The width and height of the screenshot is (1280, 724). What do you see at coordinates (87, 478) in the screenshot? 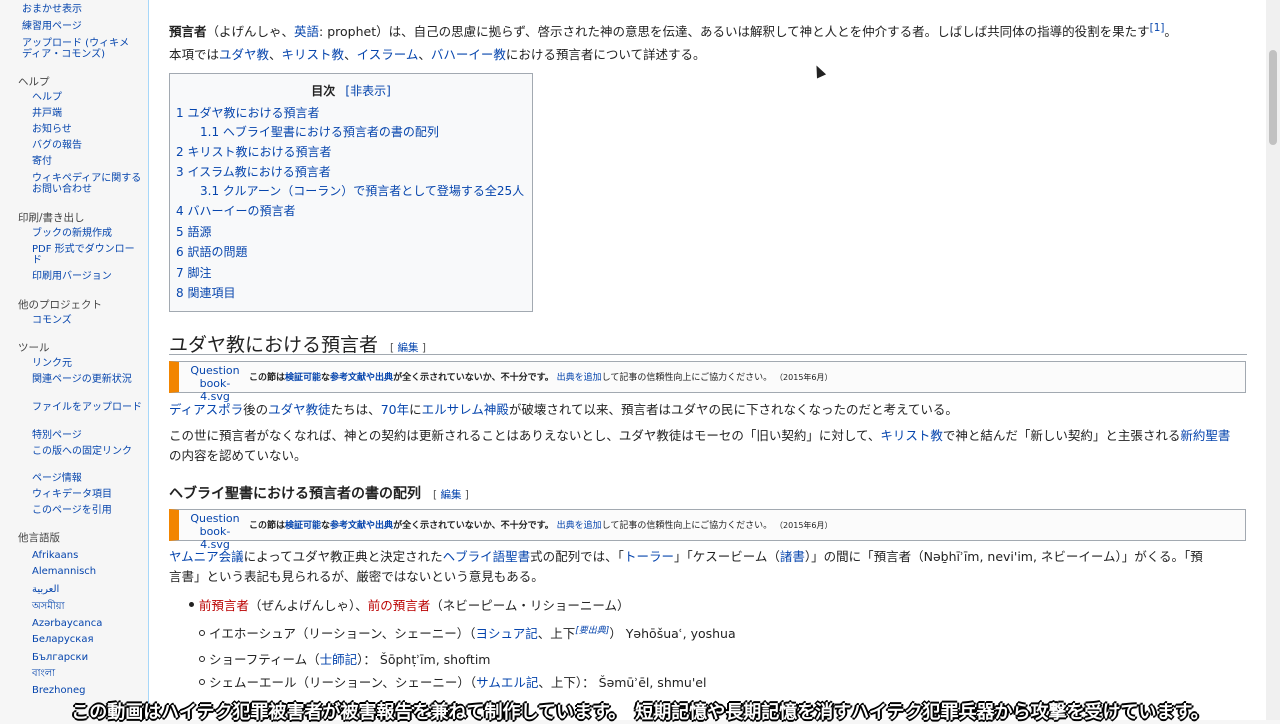
I see `sidebar-item-page-info: ページ情報` at bounding box center [87, 478].